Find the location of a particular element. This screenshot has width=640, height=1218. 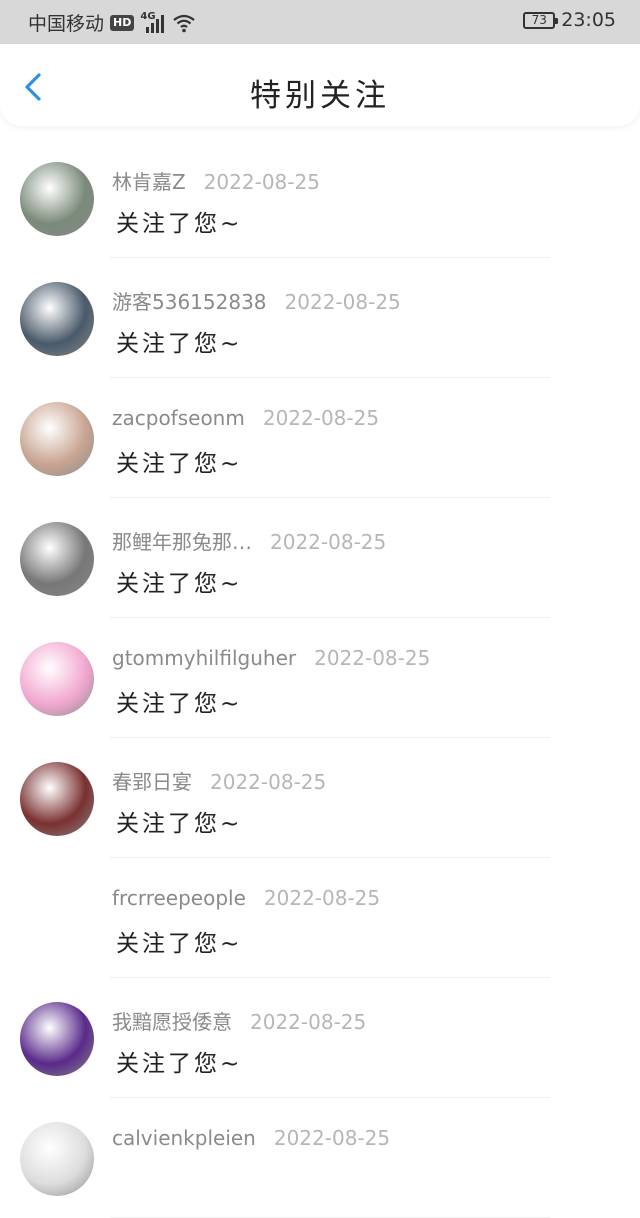

status-bar: 中国移动 HD 4G 73 23:05 is located at coordinates (320, 22).